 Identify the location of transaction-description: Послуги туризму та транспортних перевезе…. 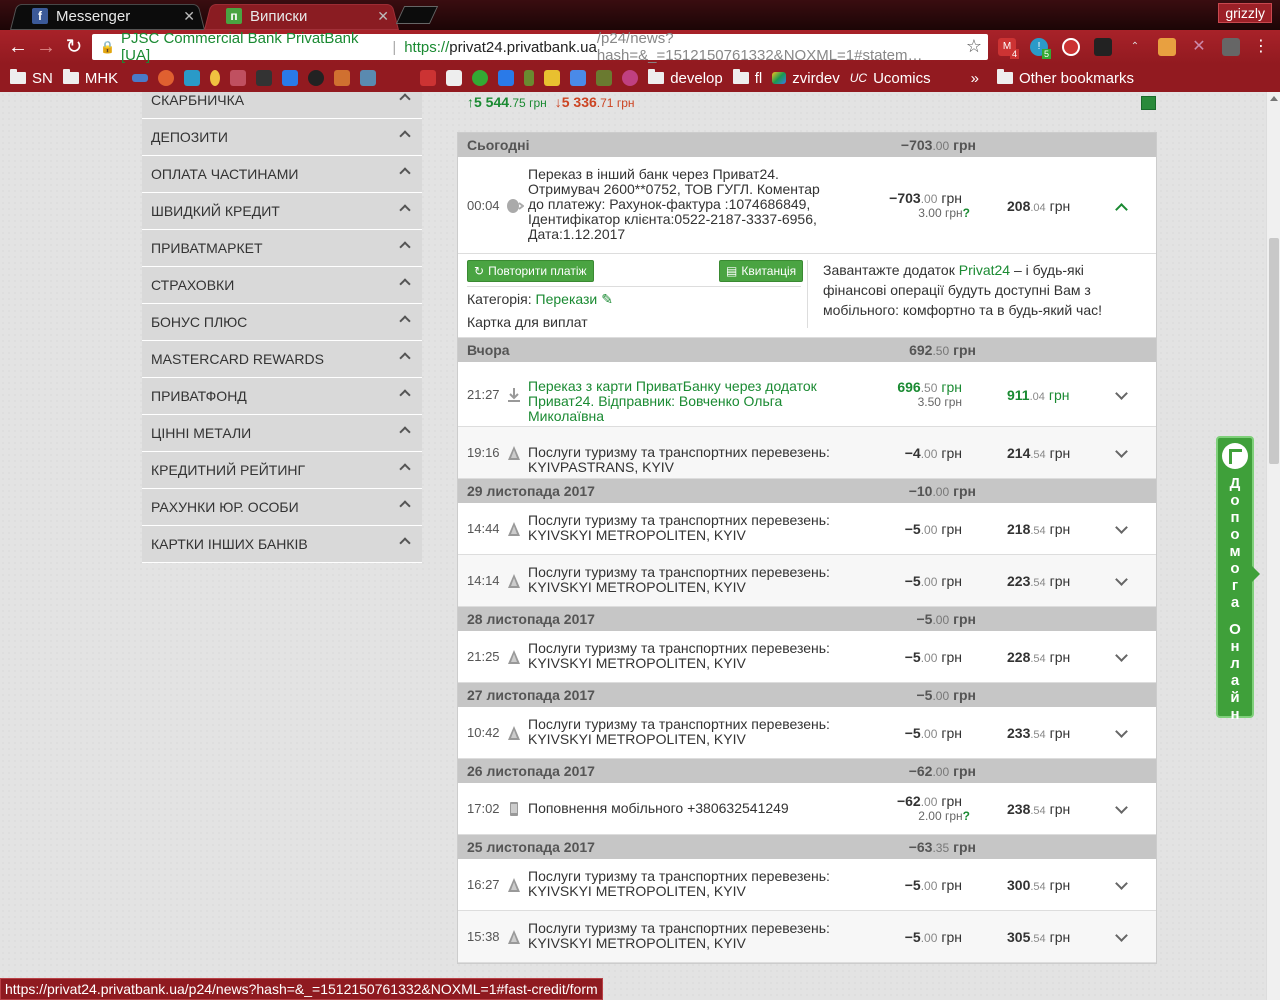
(679, 935).